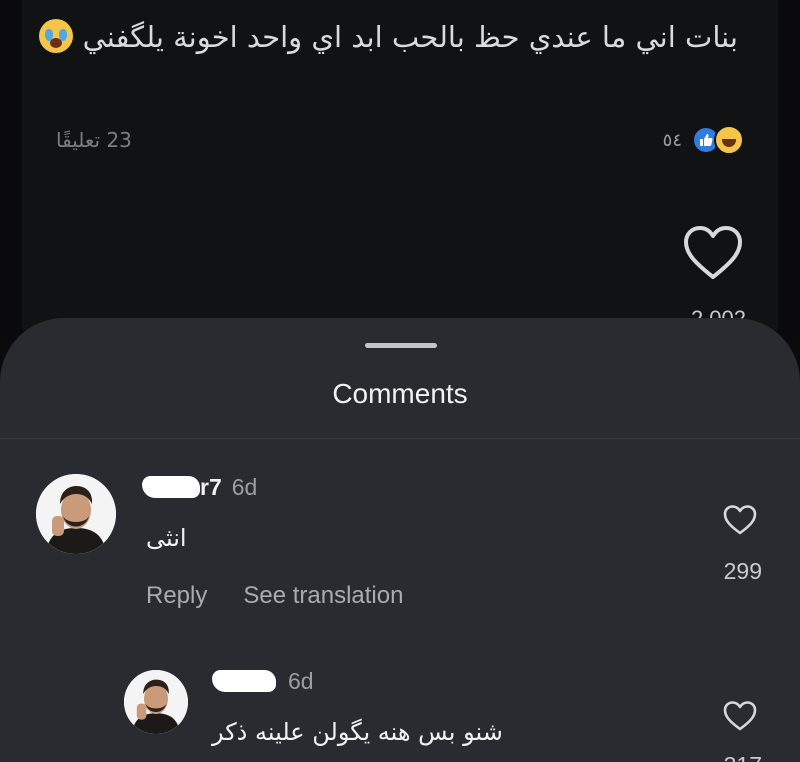 The height and width of the screenshot is (762, 800). I want to click on see-translation-button: See translation, so click(323, 596).